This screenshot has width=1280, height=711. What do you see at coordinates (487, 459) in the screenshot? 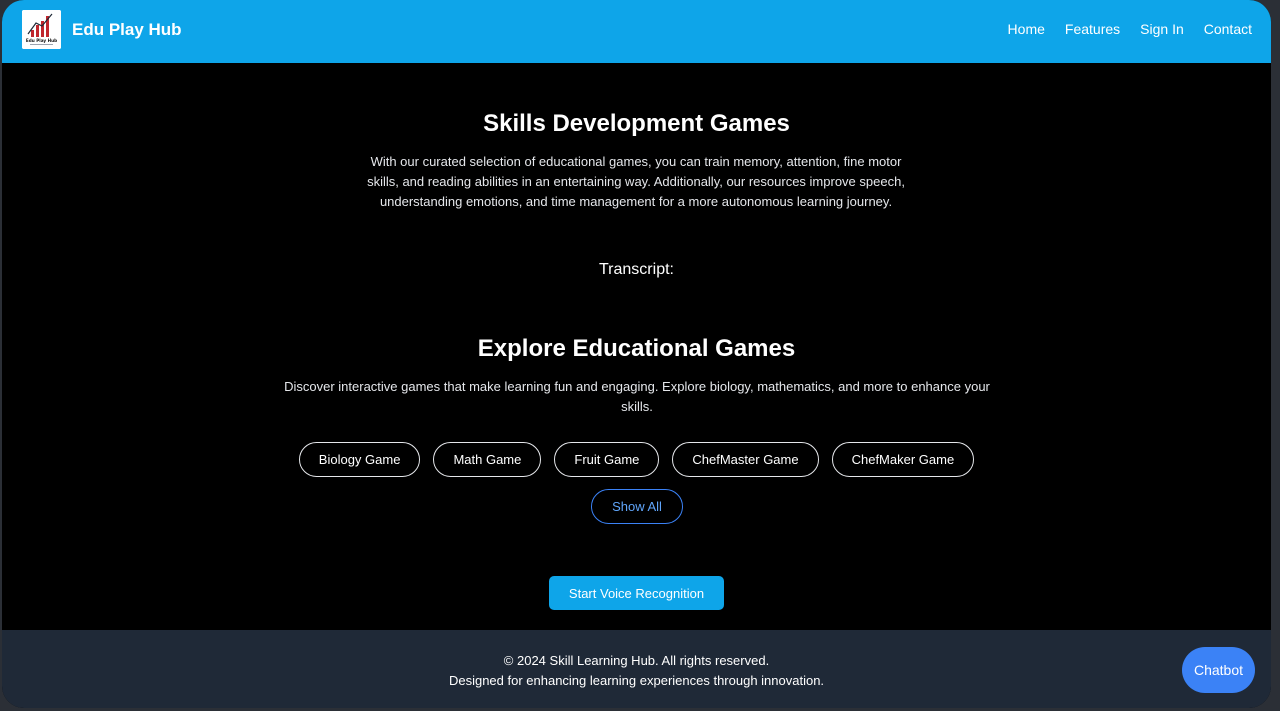
I see `math-game-button: Math Game` at bounding box center [487, 459].